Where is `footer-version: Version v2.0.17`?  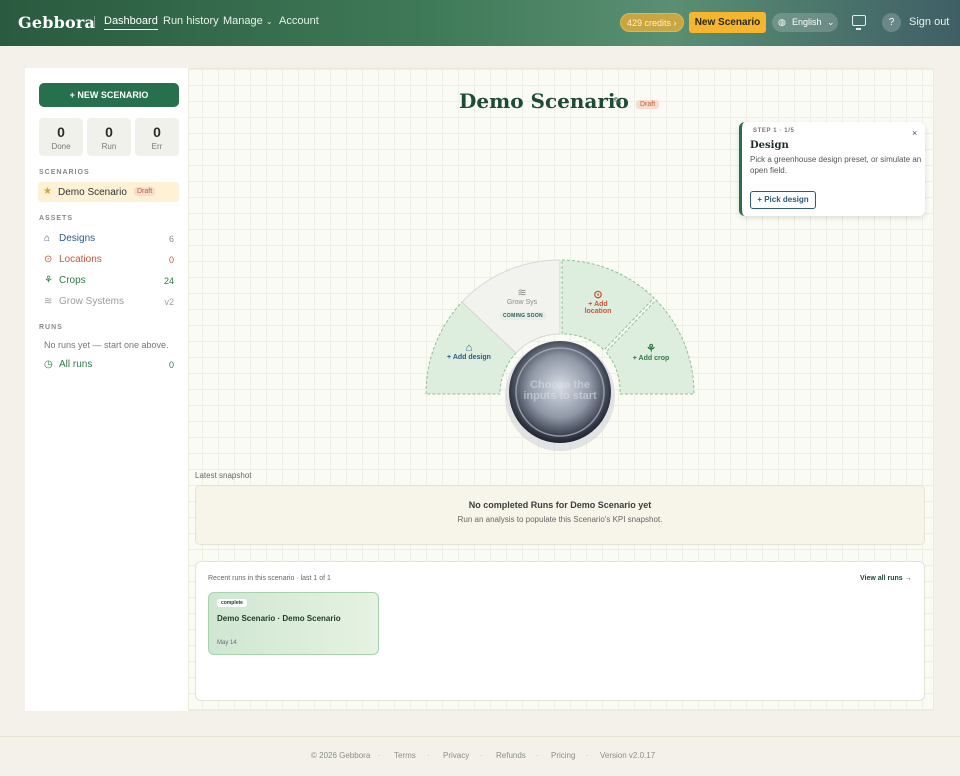
footer-version: Version v2.0.17 is located at coordinates (628, 755).